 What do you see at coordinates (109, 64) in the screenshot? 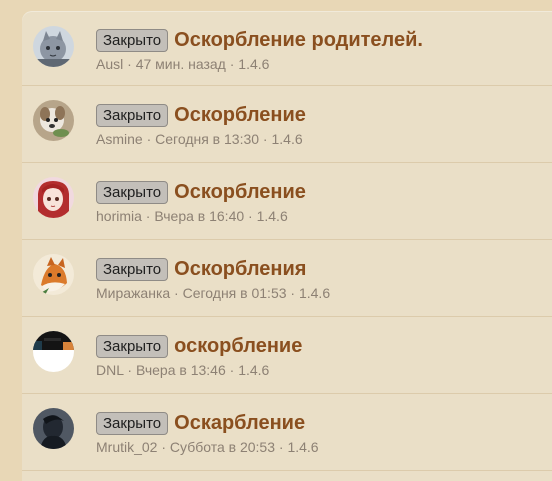
I see `thread-author: Ausl` at bounding box center [109, 64].